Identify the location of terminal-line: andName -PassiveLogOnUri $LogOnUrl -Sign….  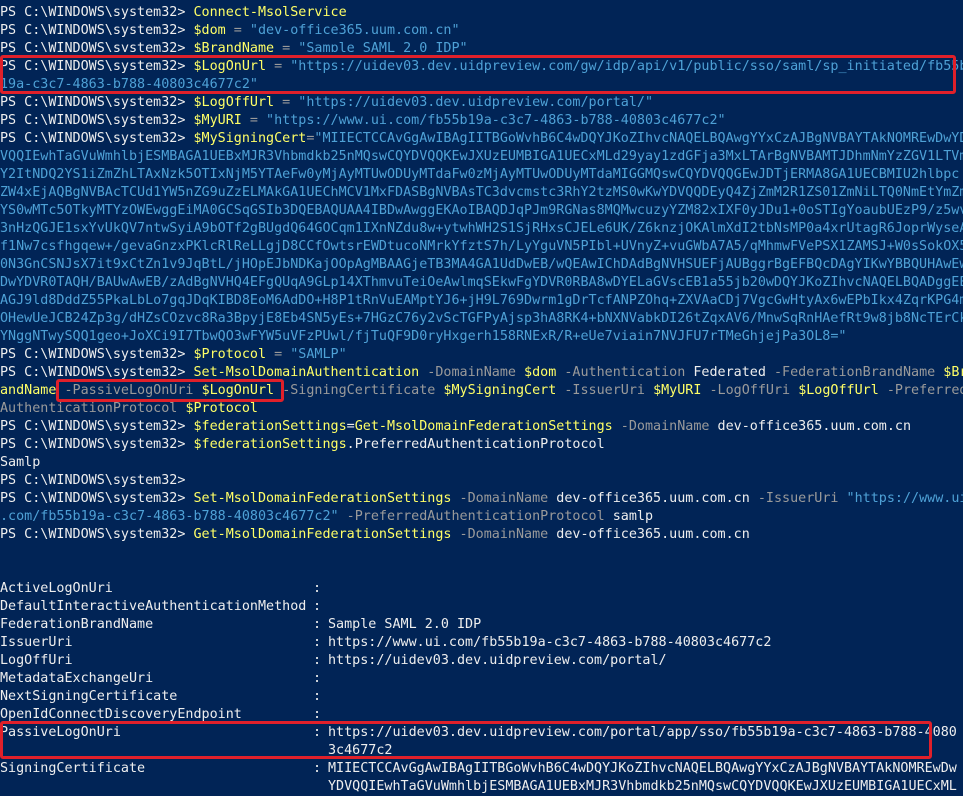
(481, 390).